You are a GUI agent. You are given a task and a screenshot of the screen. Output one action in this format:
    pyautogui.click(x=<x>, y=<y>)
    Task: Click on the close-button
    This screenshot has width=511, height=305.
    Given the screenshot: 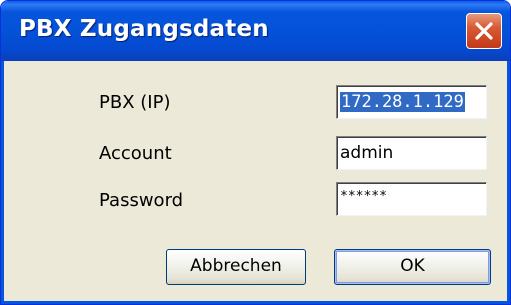 What is the action you would take?
    pyautogui.click(x=484, y=31)
    